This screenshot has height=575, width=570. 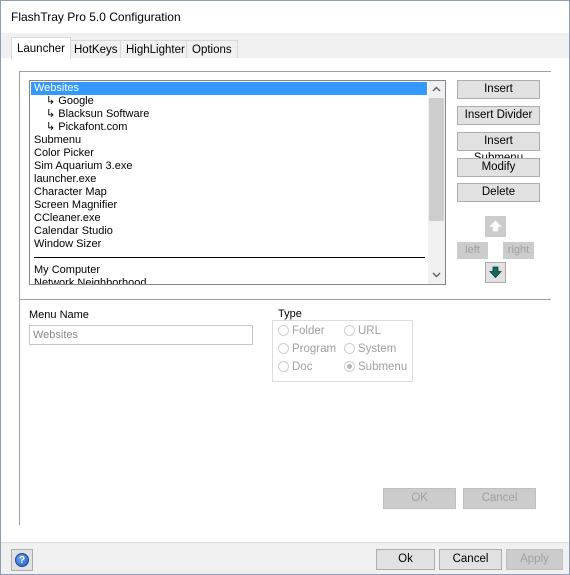 I want to click on delete-button: Delete, so click(x=498, y=192).